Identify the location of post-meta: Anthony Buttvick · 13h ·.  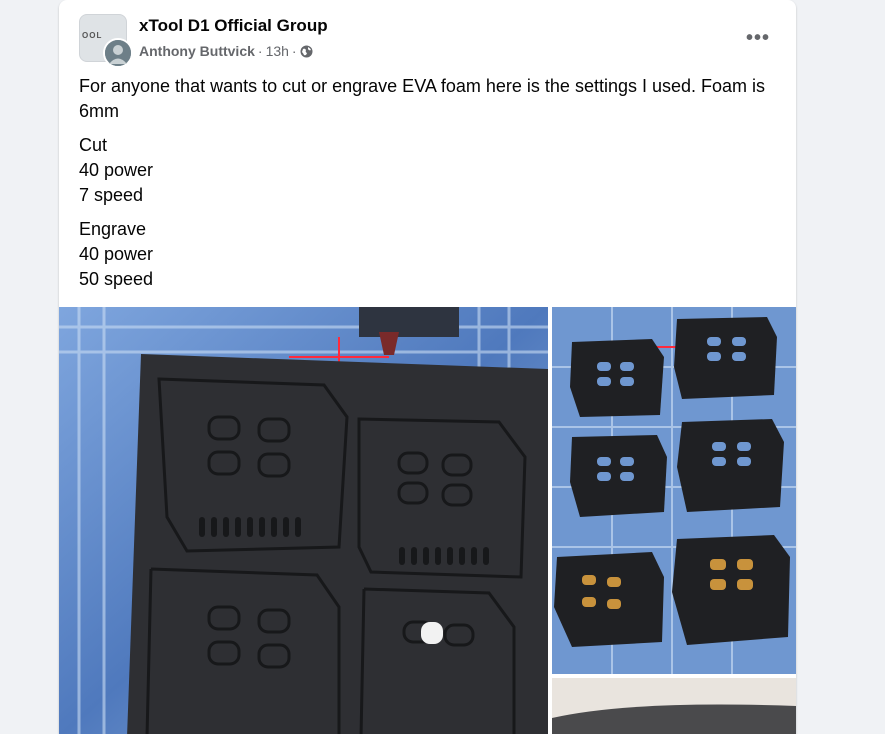
(226, 51).